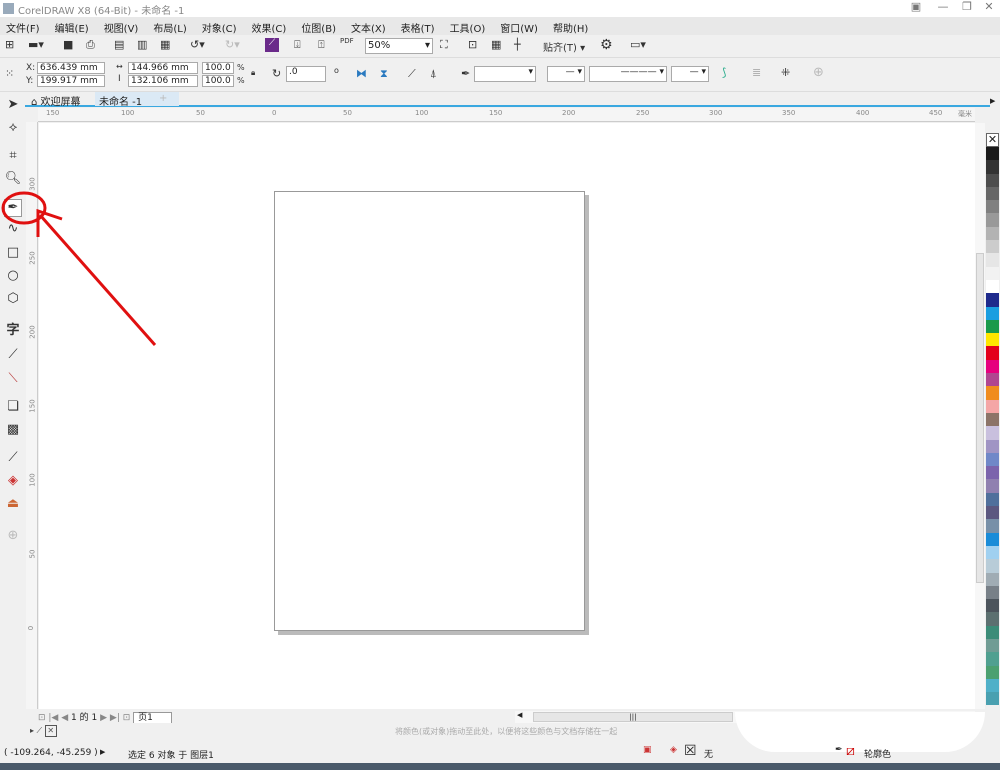  I want to click on import-icon: ⍗, so click(297, 45).